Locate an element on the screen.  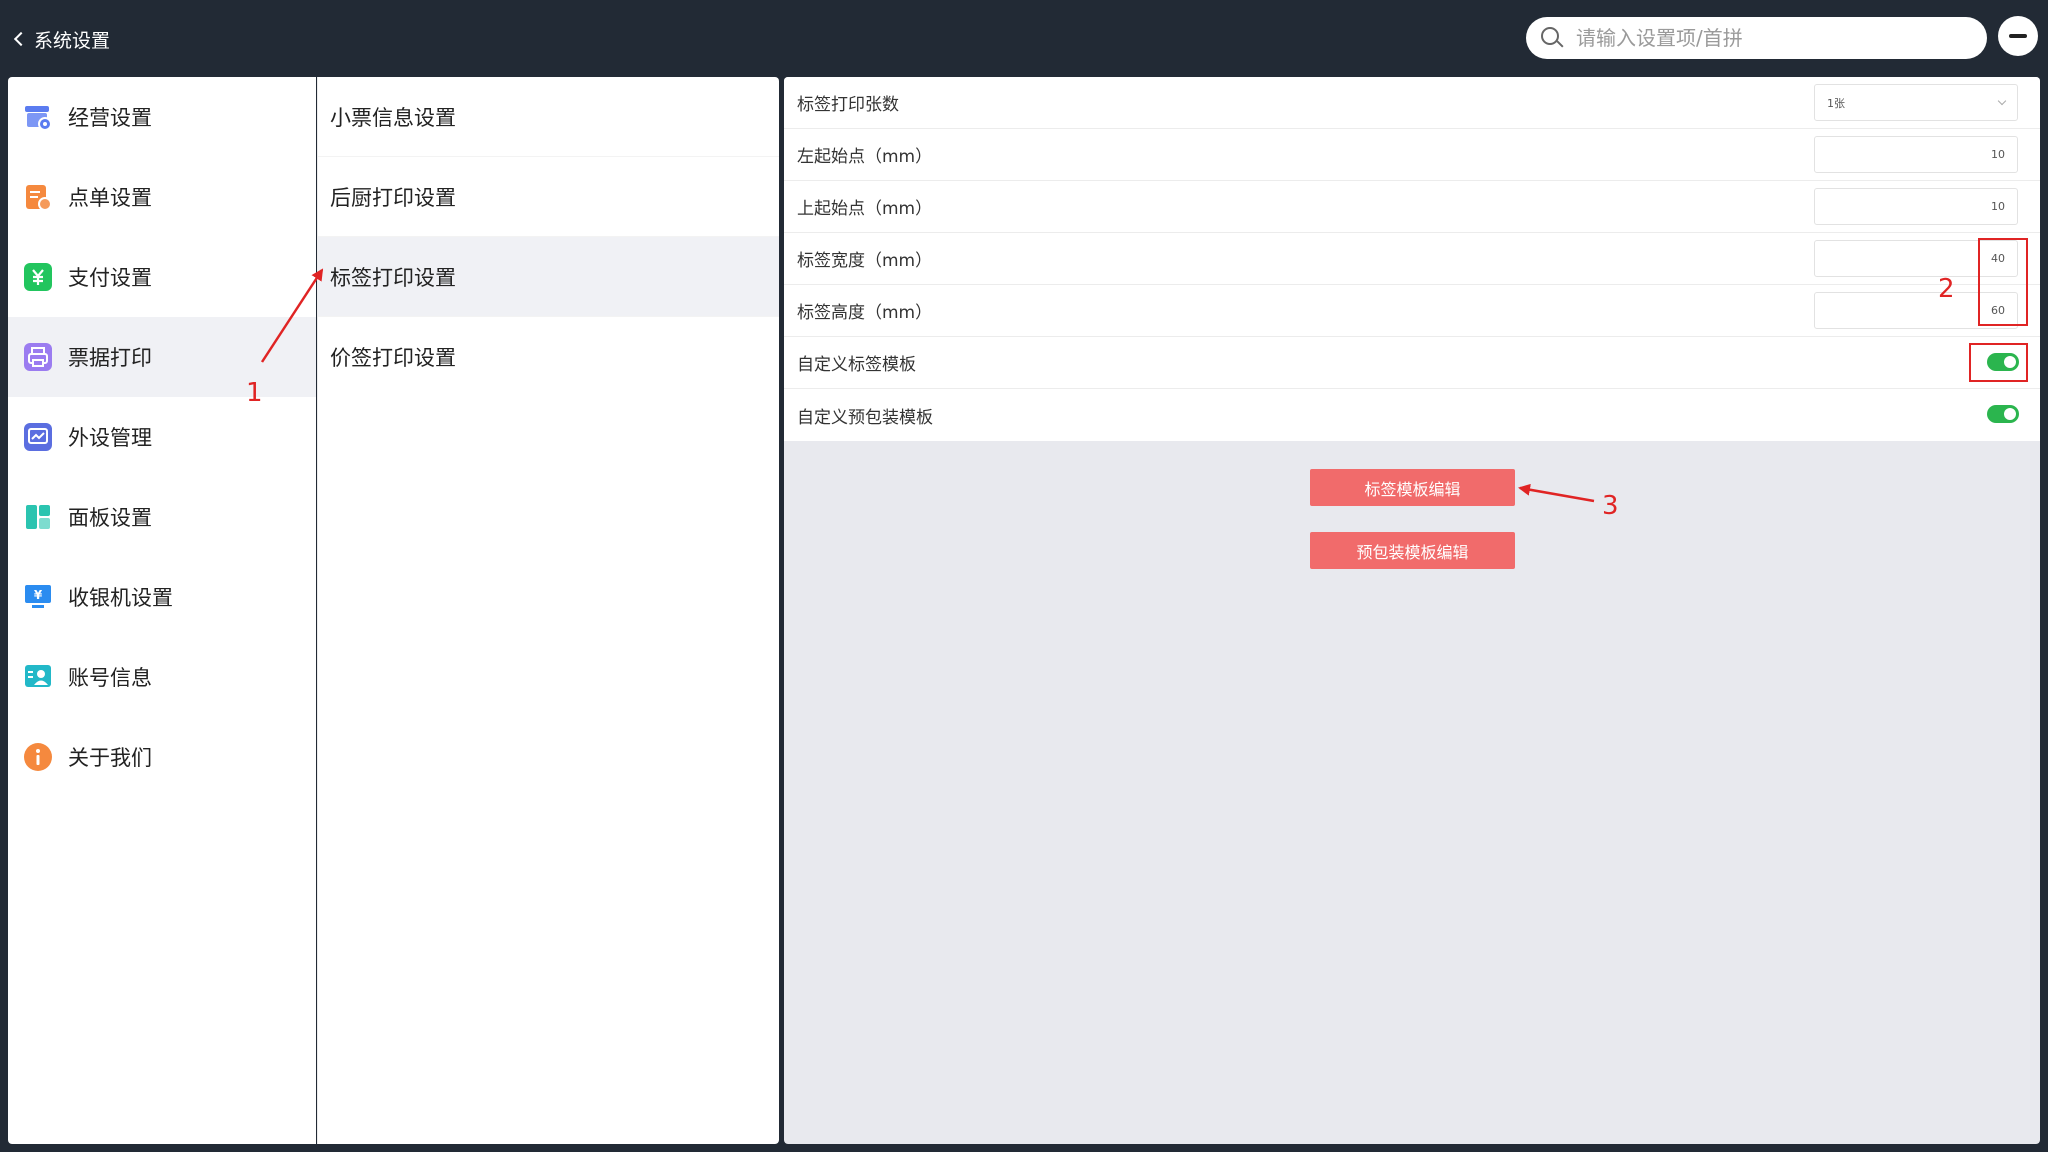
setting-row-custom-prepack-template: 自定义预包装模板 is located at coordinates (1412, 415).